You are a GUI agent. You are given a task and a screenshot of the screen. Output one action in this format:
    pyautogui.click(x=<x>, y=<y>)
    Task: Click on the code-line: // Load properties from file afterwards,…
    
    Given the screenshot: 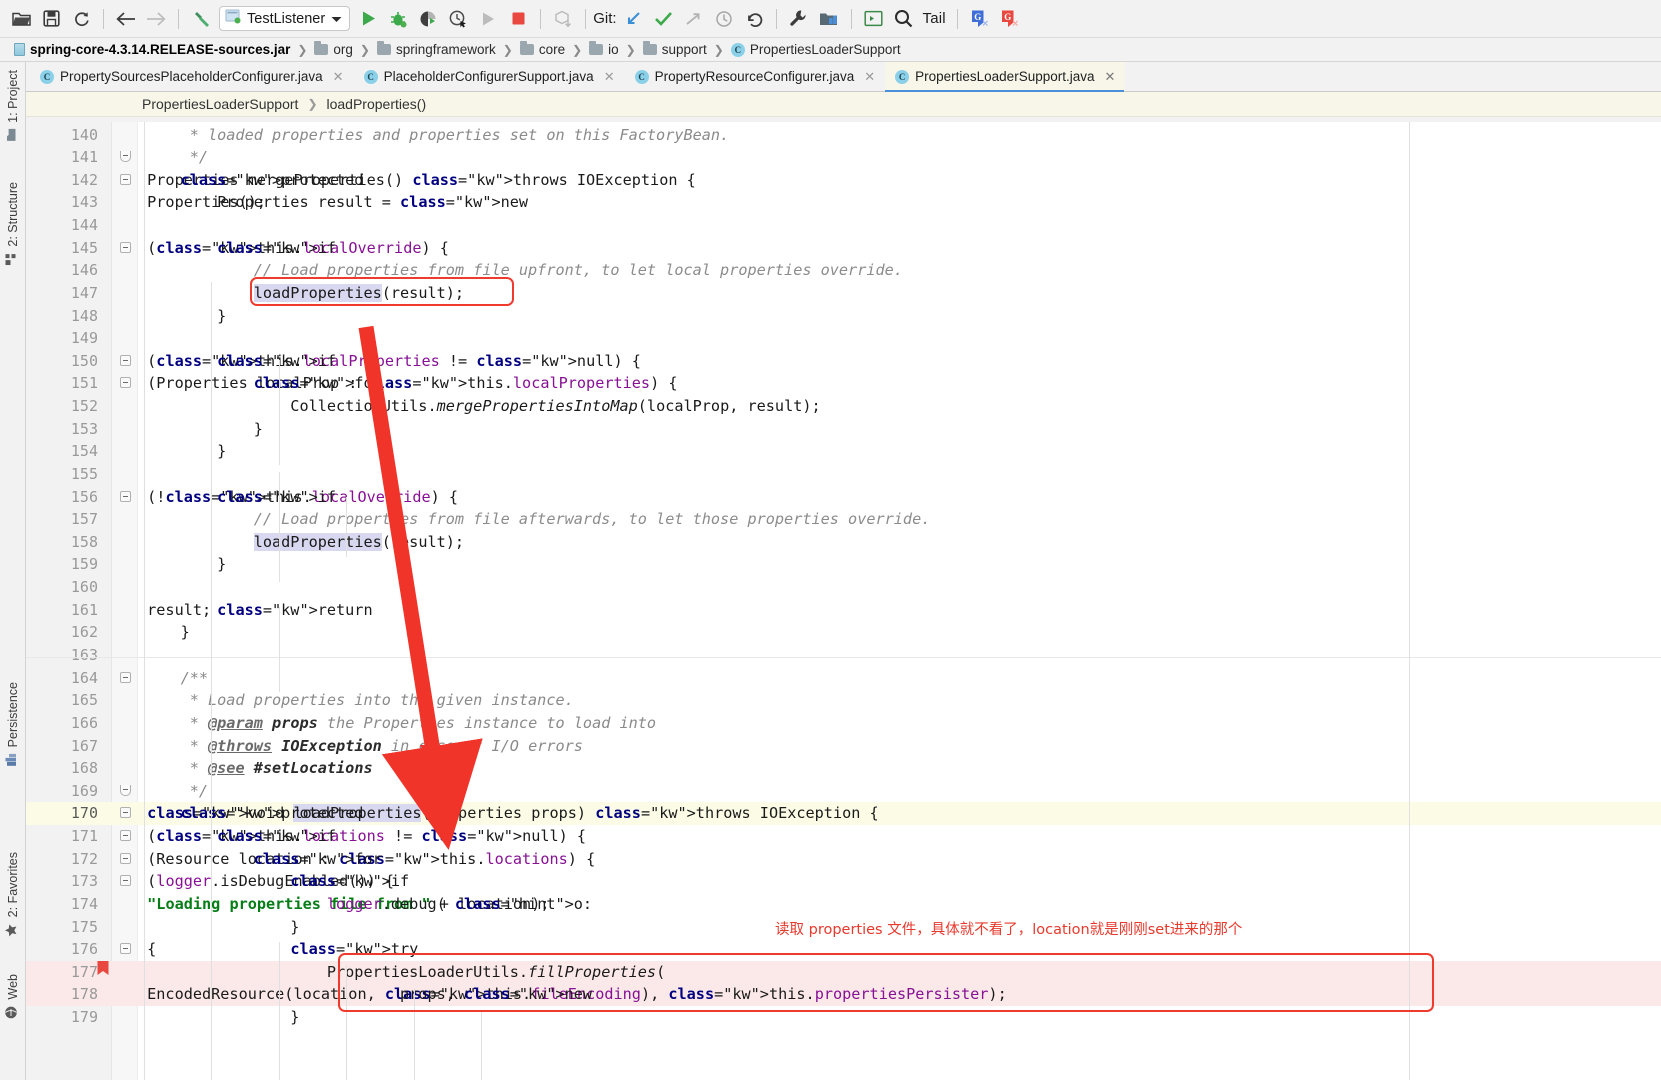 What is the action you would take?
    pyautogui.click(x=899, y=519)
    